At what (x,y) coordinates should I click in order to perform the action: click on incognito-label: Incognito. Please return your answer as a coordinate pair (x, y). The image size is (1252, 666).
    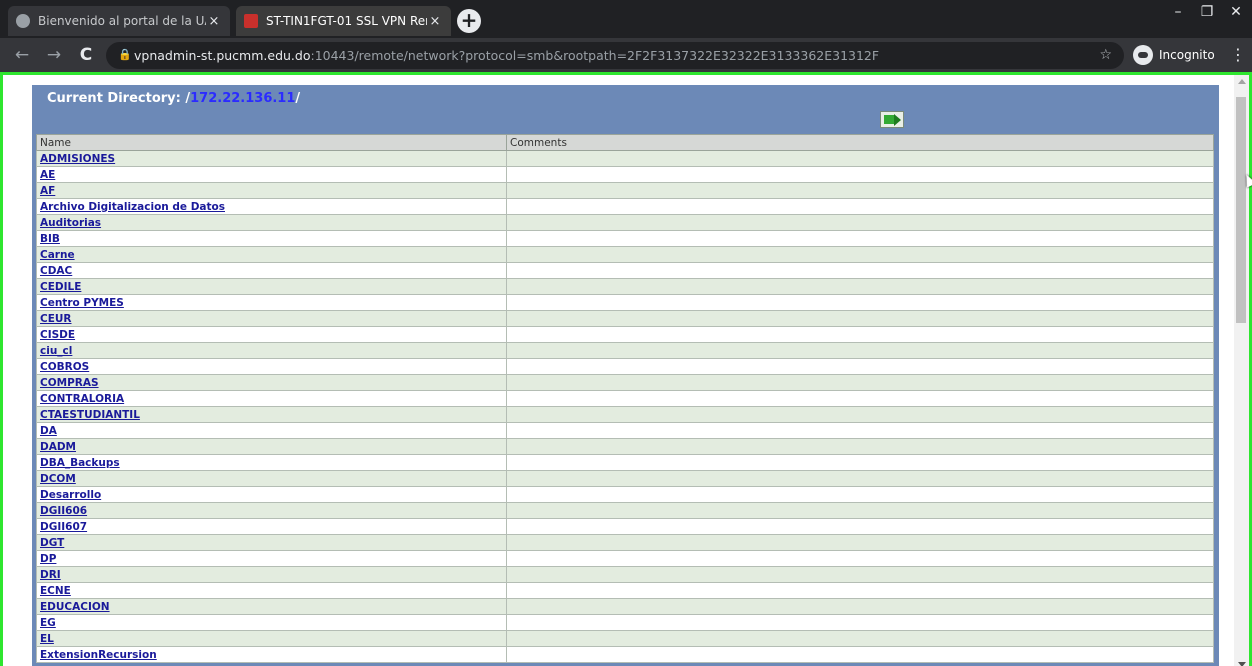
    Looking at the image, I should click on (1187, 55).